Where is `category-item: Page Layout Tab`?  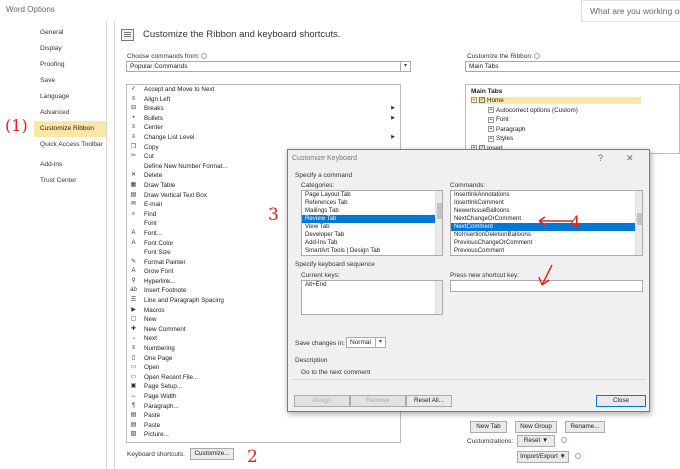 category-item: Page Layout Tab is located at coordinates (372, 195).